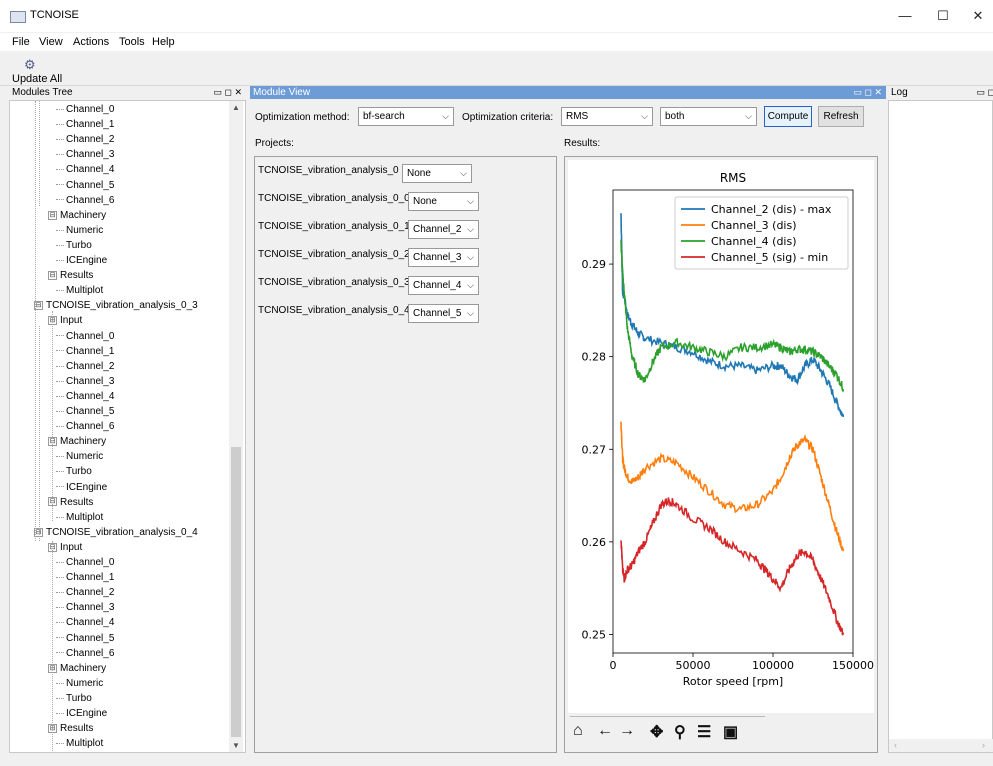  Describe the element at coordinates (607, 116) in the screenshot. I see `opt-criteria-select: RMS ⌵` at that location.